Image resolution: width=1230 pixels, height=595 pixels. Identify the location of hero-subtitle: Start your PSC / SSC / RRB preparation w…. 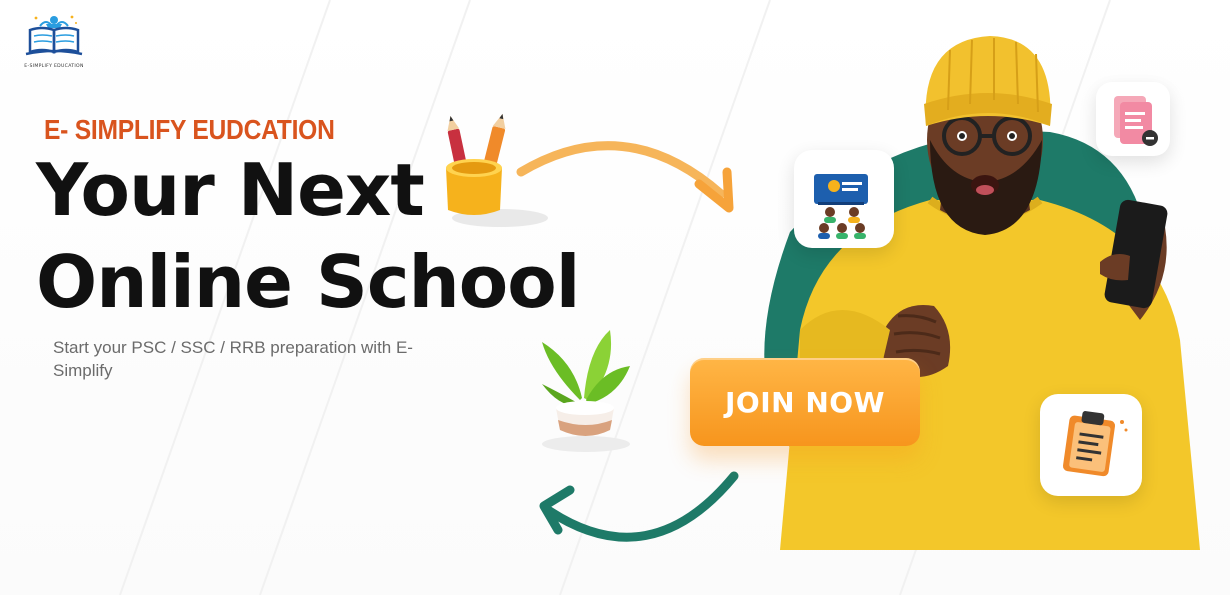
(233, 359).